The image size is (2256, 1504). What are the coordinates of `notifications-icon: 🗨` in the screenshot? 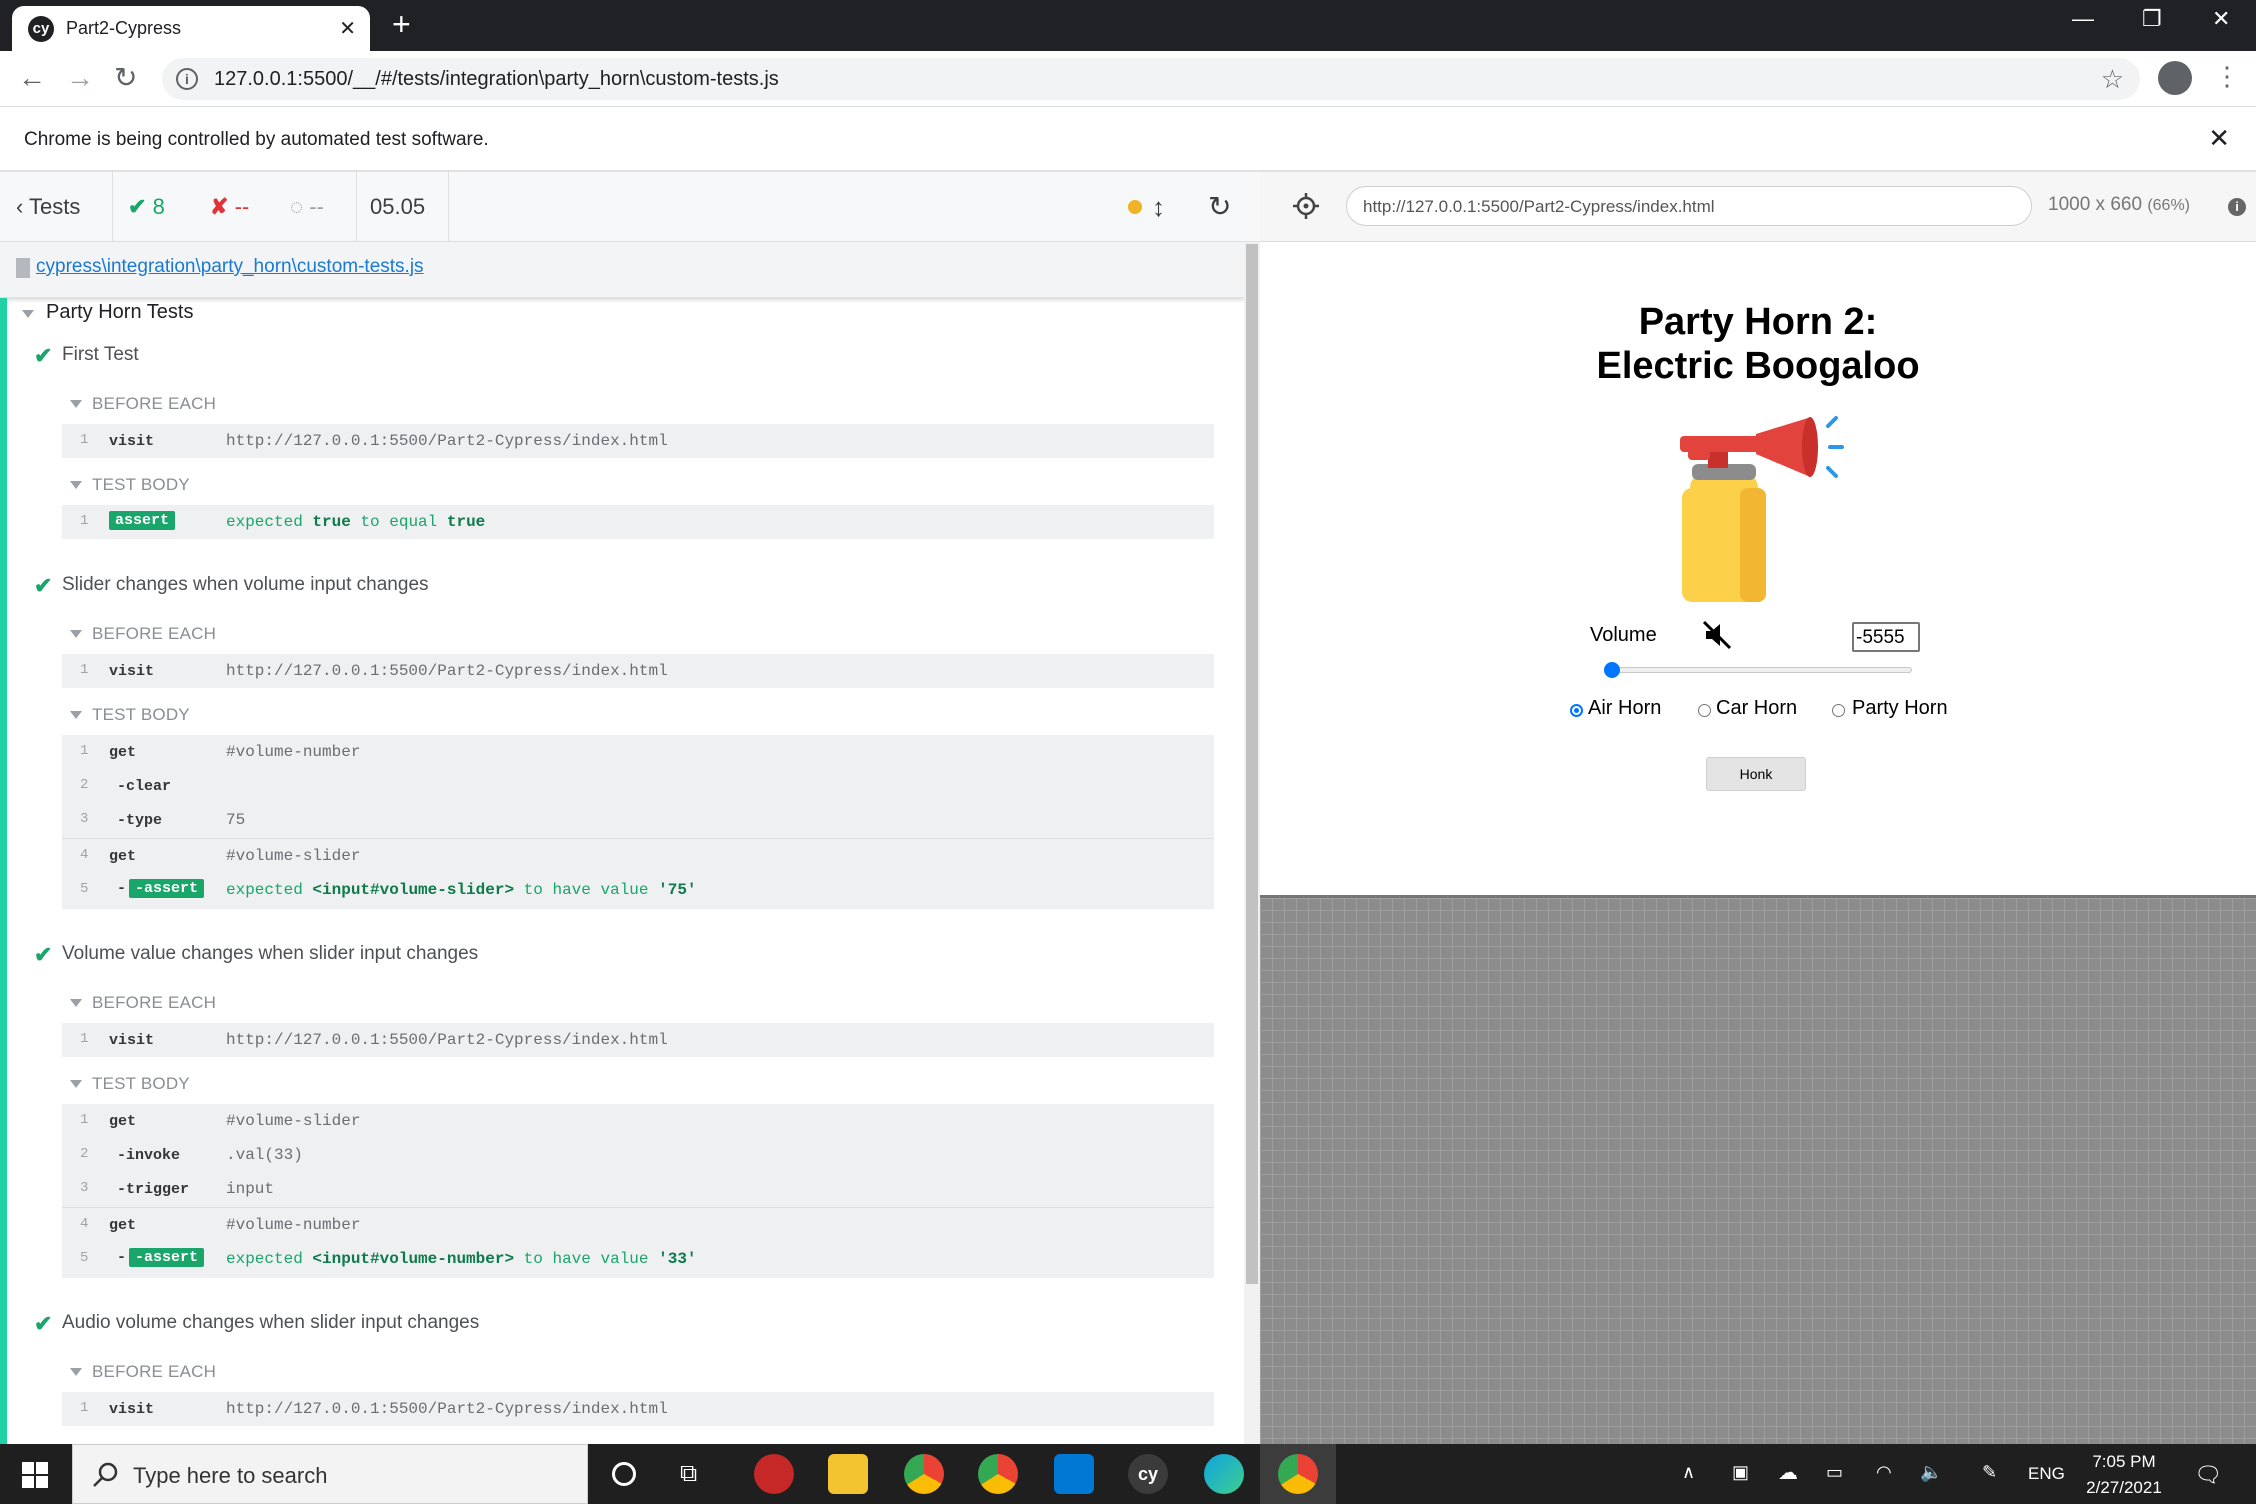 It's located at (2208, 1475).